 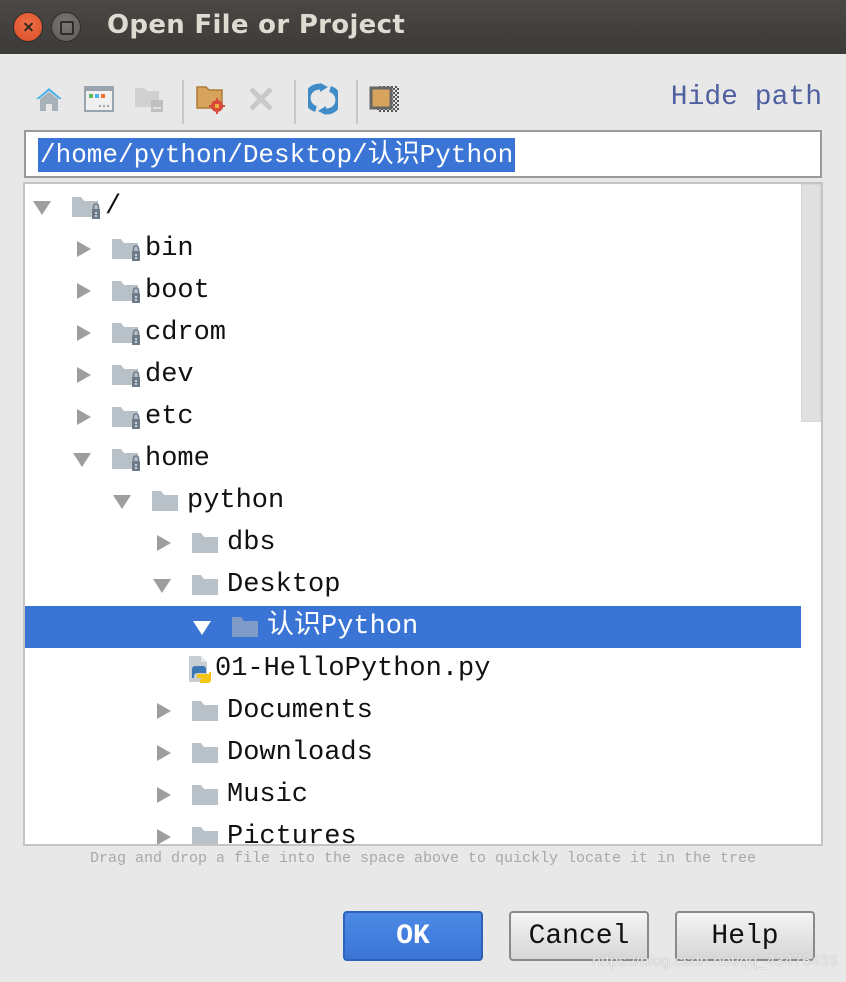 What do you see at coordinates (414, 249) in the screenshot?
I see `tree-folder-item: bin` at bounding box center [414, 249].